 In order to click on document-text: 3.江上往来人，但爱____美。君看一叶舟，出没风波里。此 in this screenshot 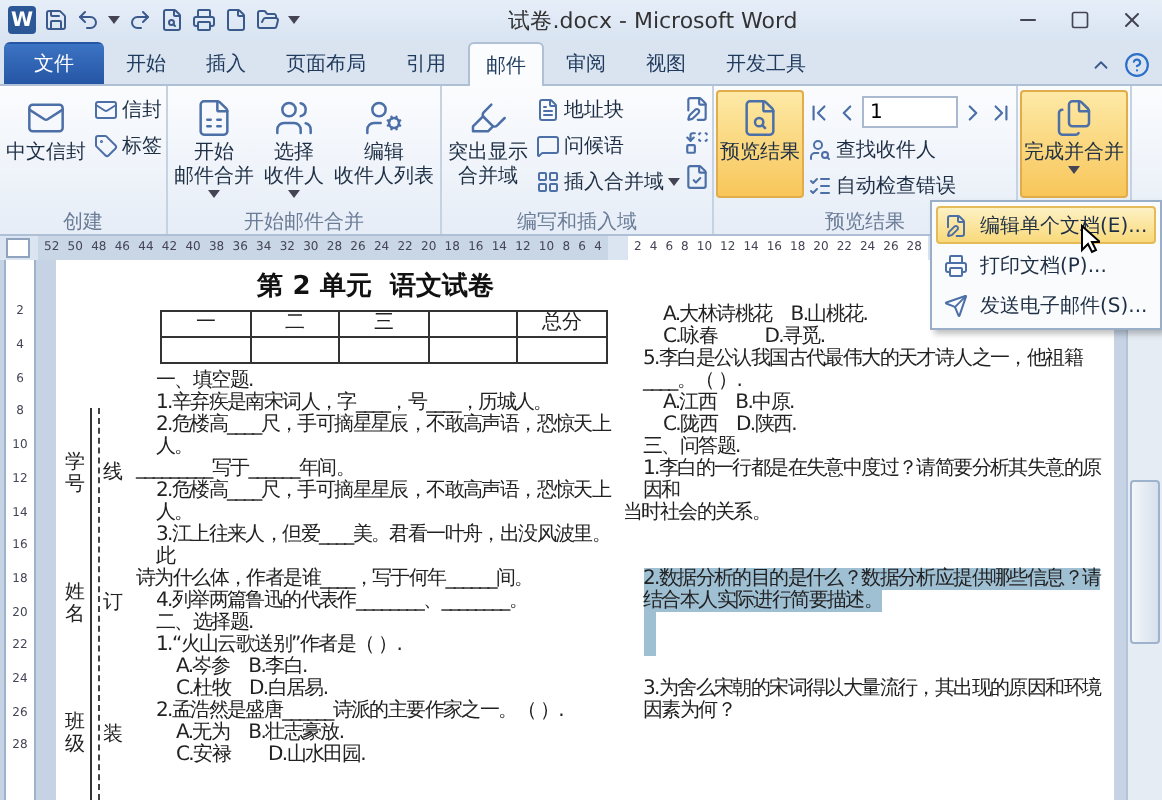, I will do `click(384, 546)`.